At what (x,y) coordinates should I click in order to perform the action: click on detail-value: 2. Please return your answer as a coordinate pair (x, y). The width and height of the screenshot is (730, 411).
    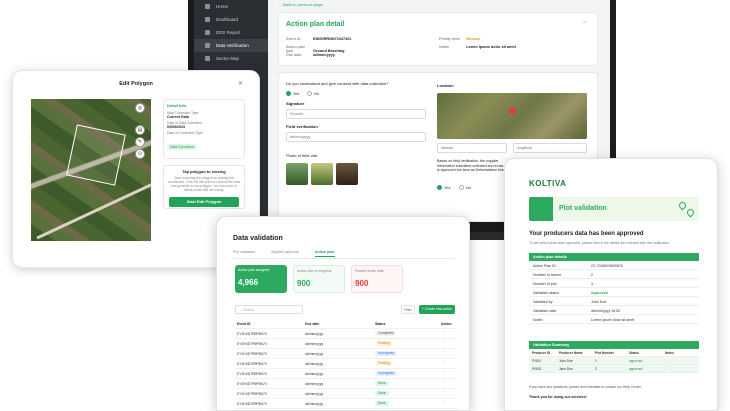
    Looking at the image, I should click on (592, 275).